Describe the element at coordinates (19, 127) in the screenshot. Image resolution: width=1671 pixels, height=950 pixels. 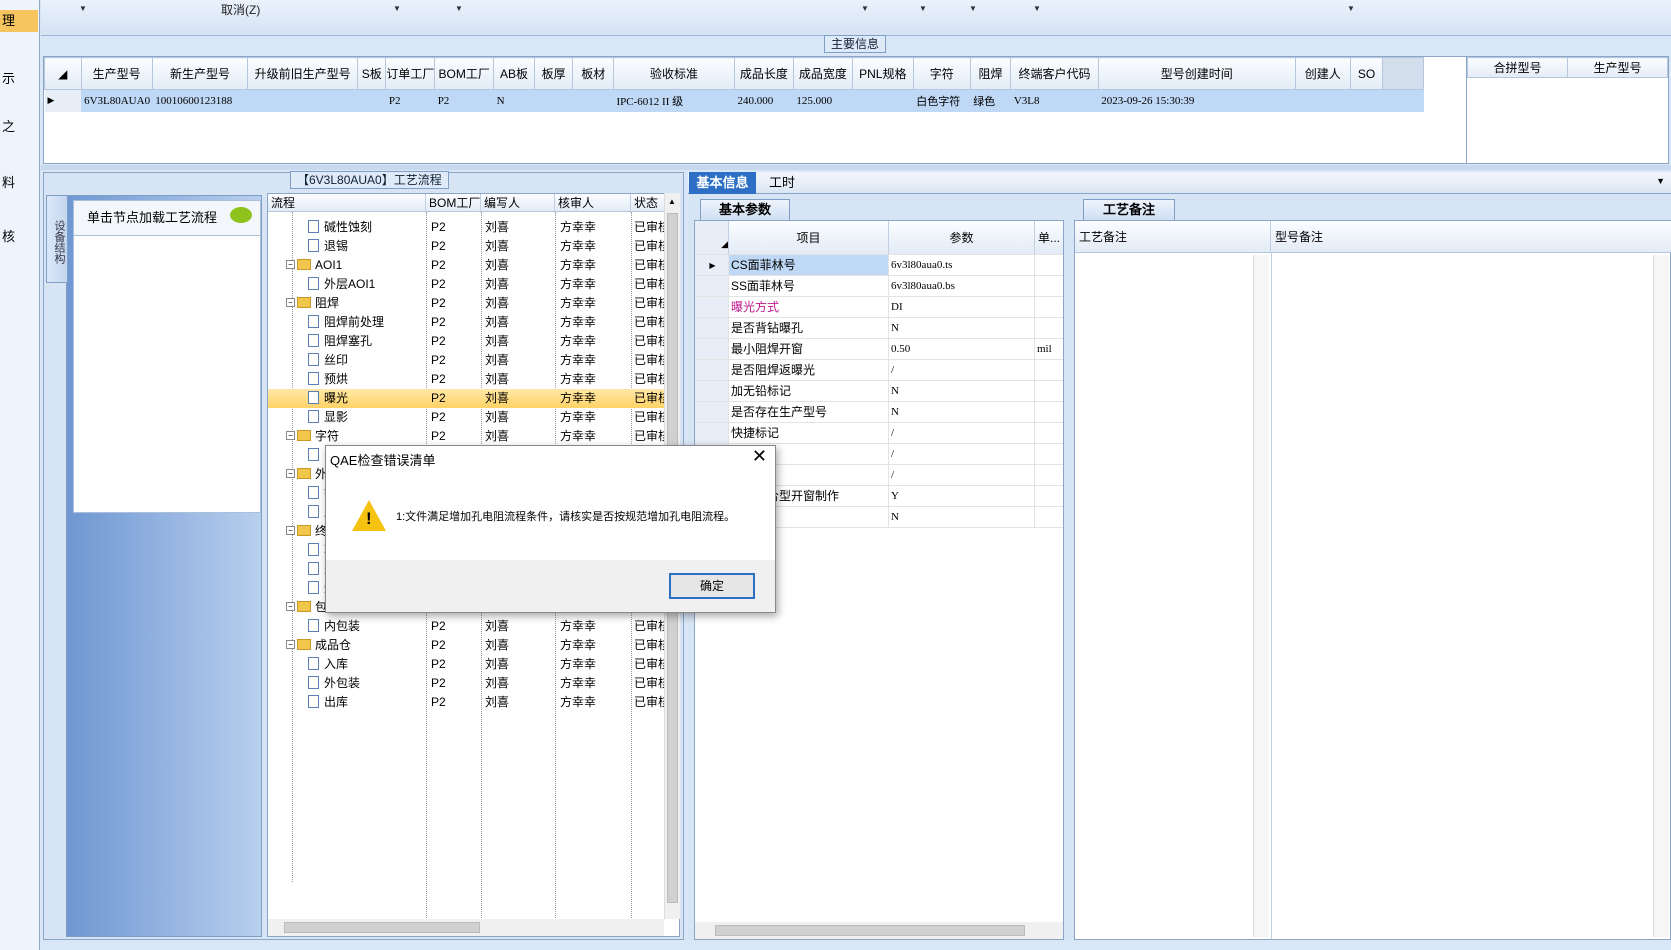
I see `left-strip-item: 之` at that location.